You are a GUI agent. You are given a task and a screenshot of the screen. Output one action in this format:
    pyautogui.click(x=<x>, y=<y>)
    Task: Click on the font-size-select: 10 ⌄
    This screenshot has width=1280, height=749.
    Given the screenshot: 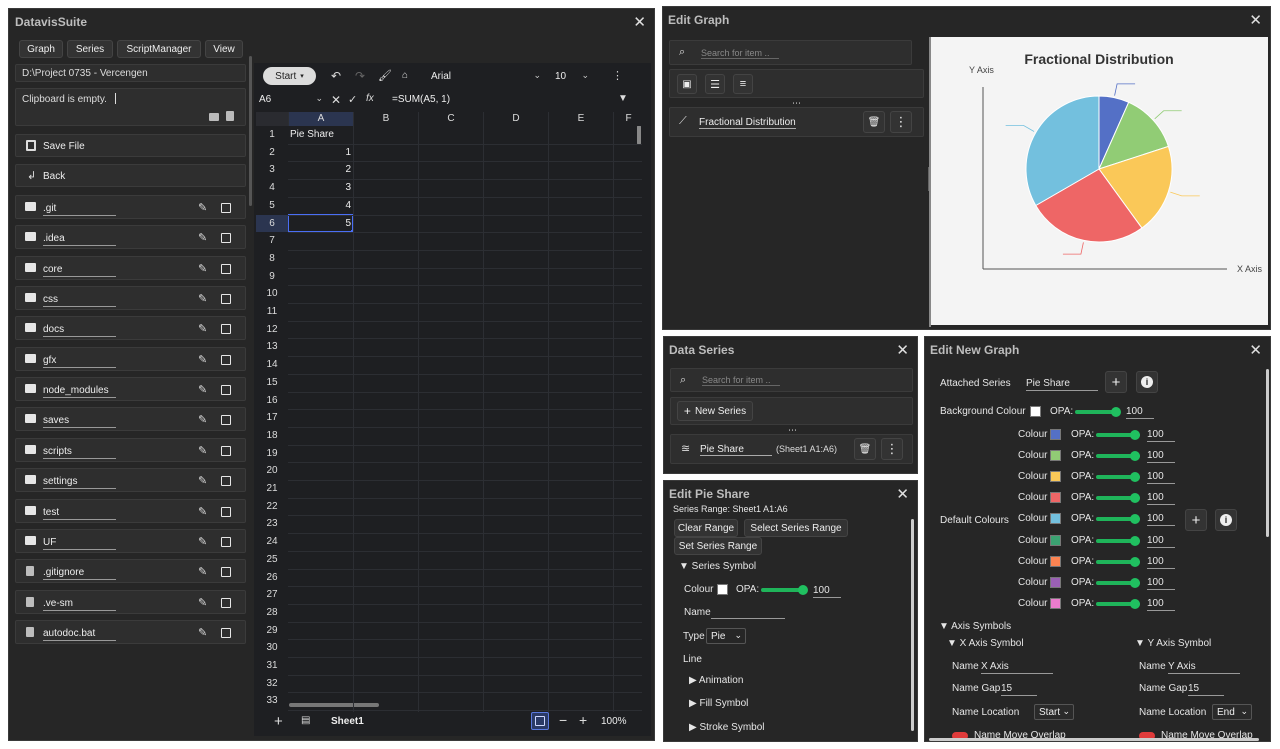 What is the action you would take?
    pyautogui.click(x=571, y=76)
    